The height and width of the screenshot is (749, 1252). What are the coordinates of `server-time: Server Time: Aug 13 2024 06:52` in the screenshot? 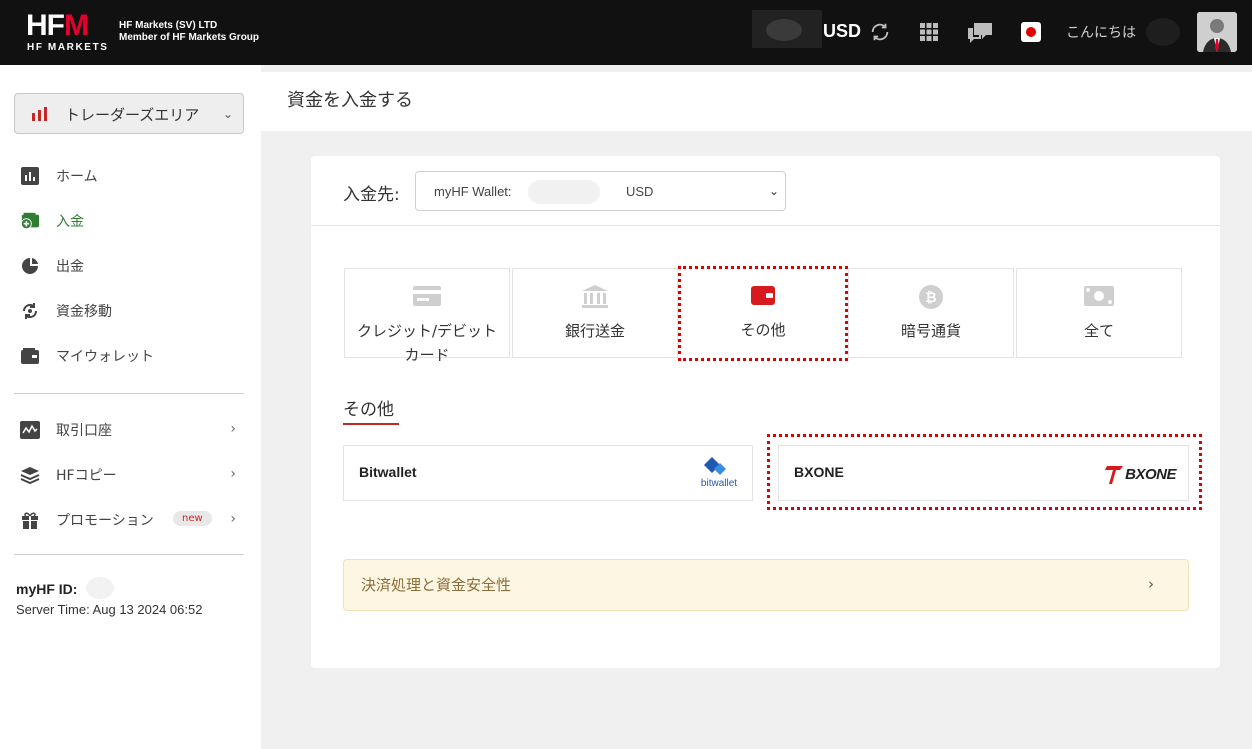 It's located at (109, 609).